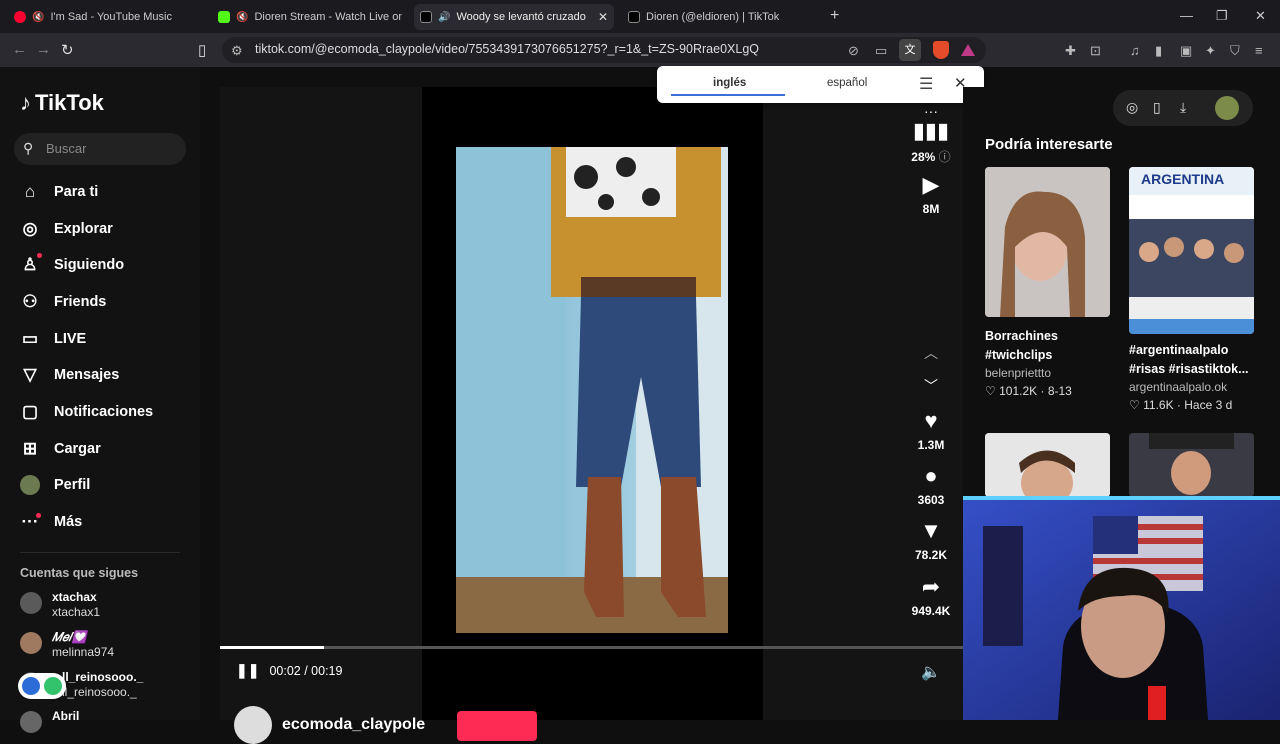 The height and width of the screenshot is (744, 1280). What do you see at coordinates (931, 111) in the screenshot?
I see `more-icon: ···` at bounding box center [931, 111].